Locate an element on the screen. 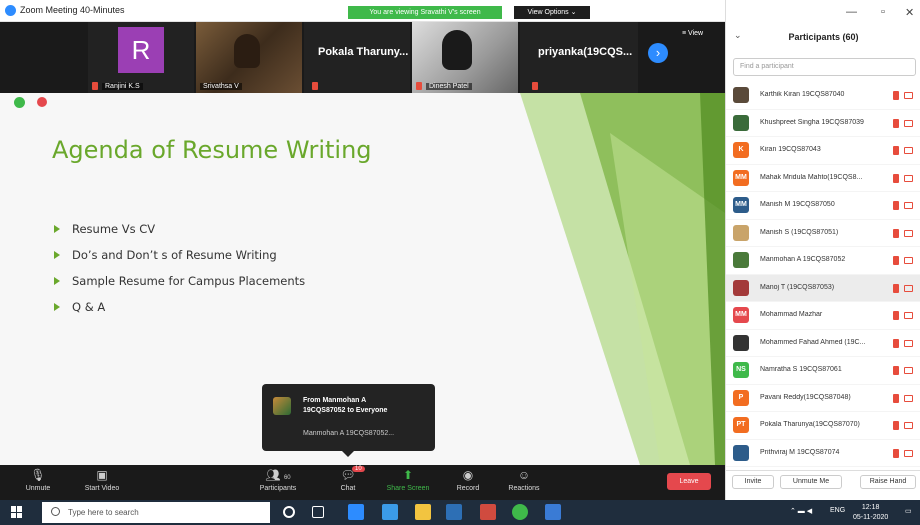  participant-row: Khushpreet Singha 19CQS87039 is located at coordinates (823, 123).